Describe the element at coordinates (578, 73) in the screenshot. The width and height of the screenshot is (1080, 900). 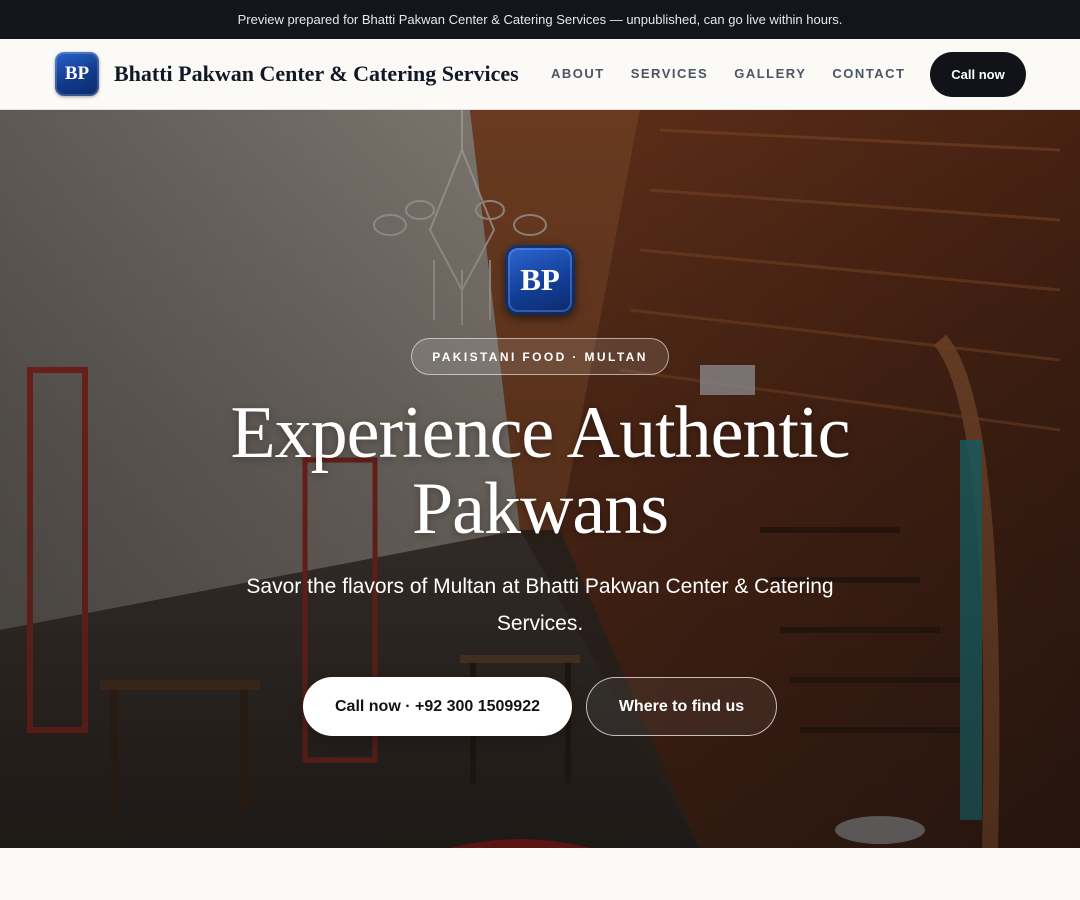
I see `nav-link-about: ABOUT` at that location.